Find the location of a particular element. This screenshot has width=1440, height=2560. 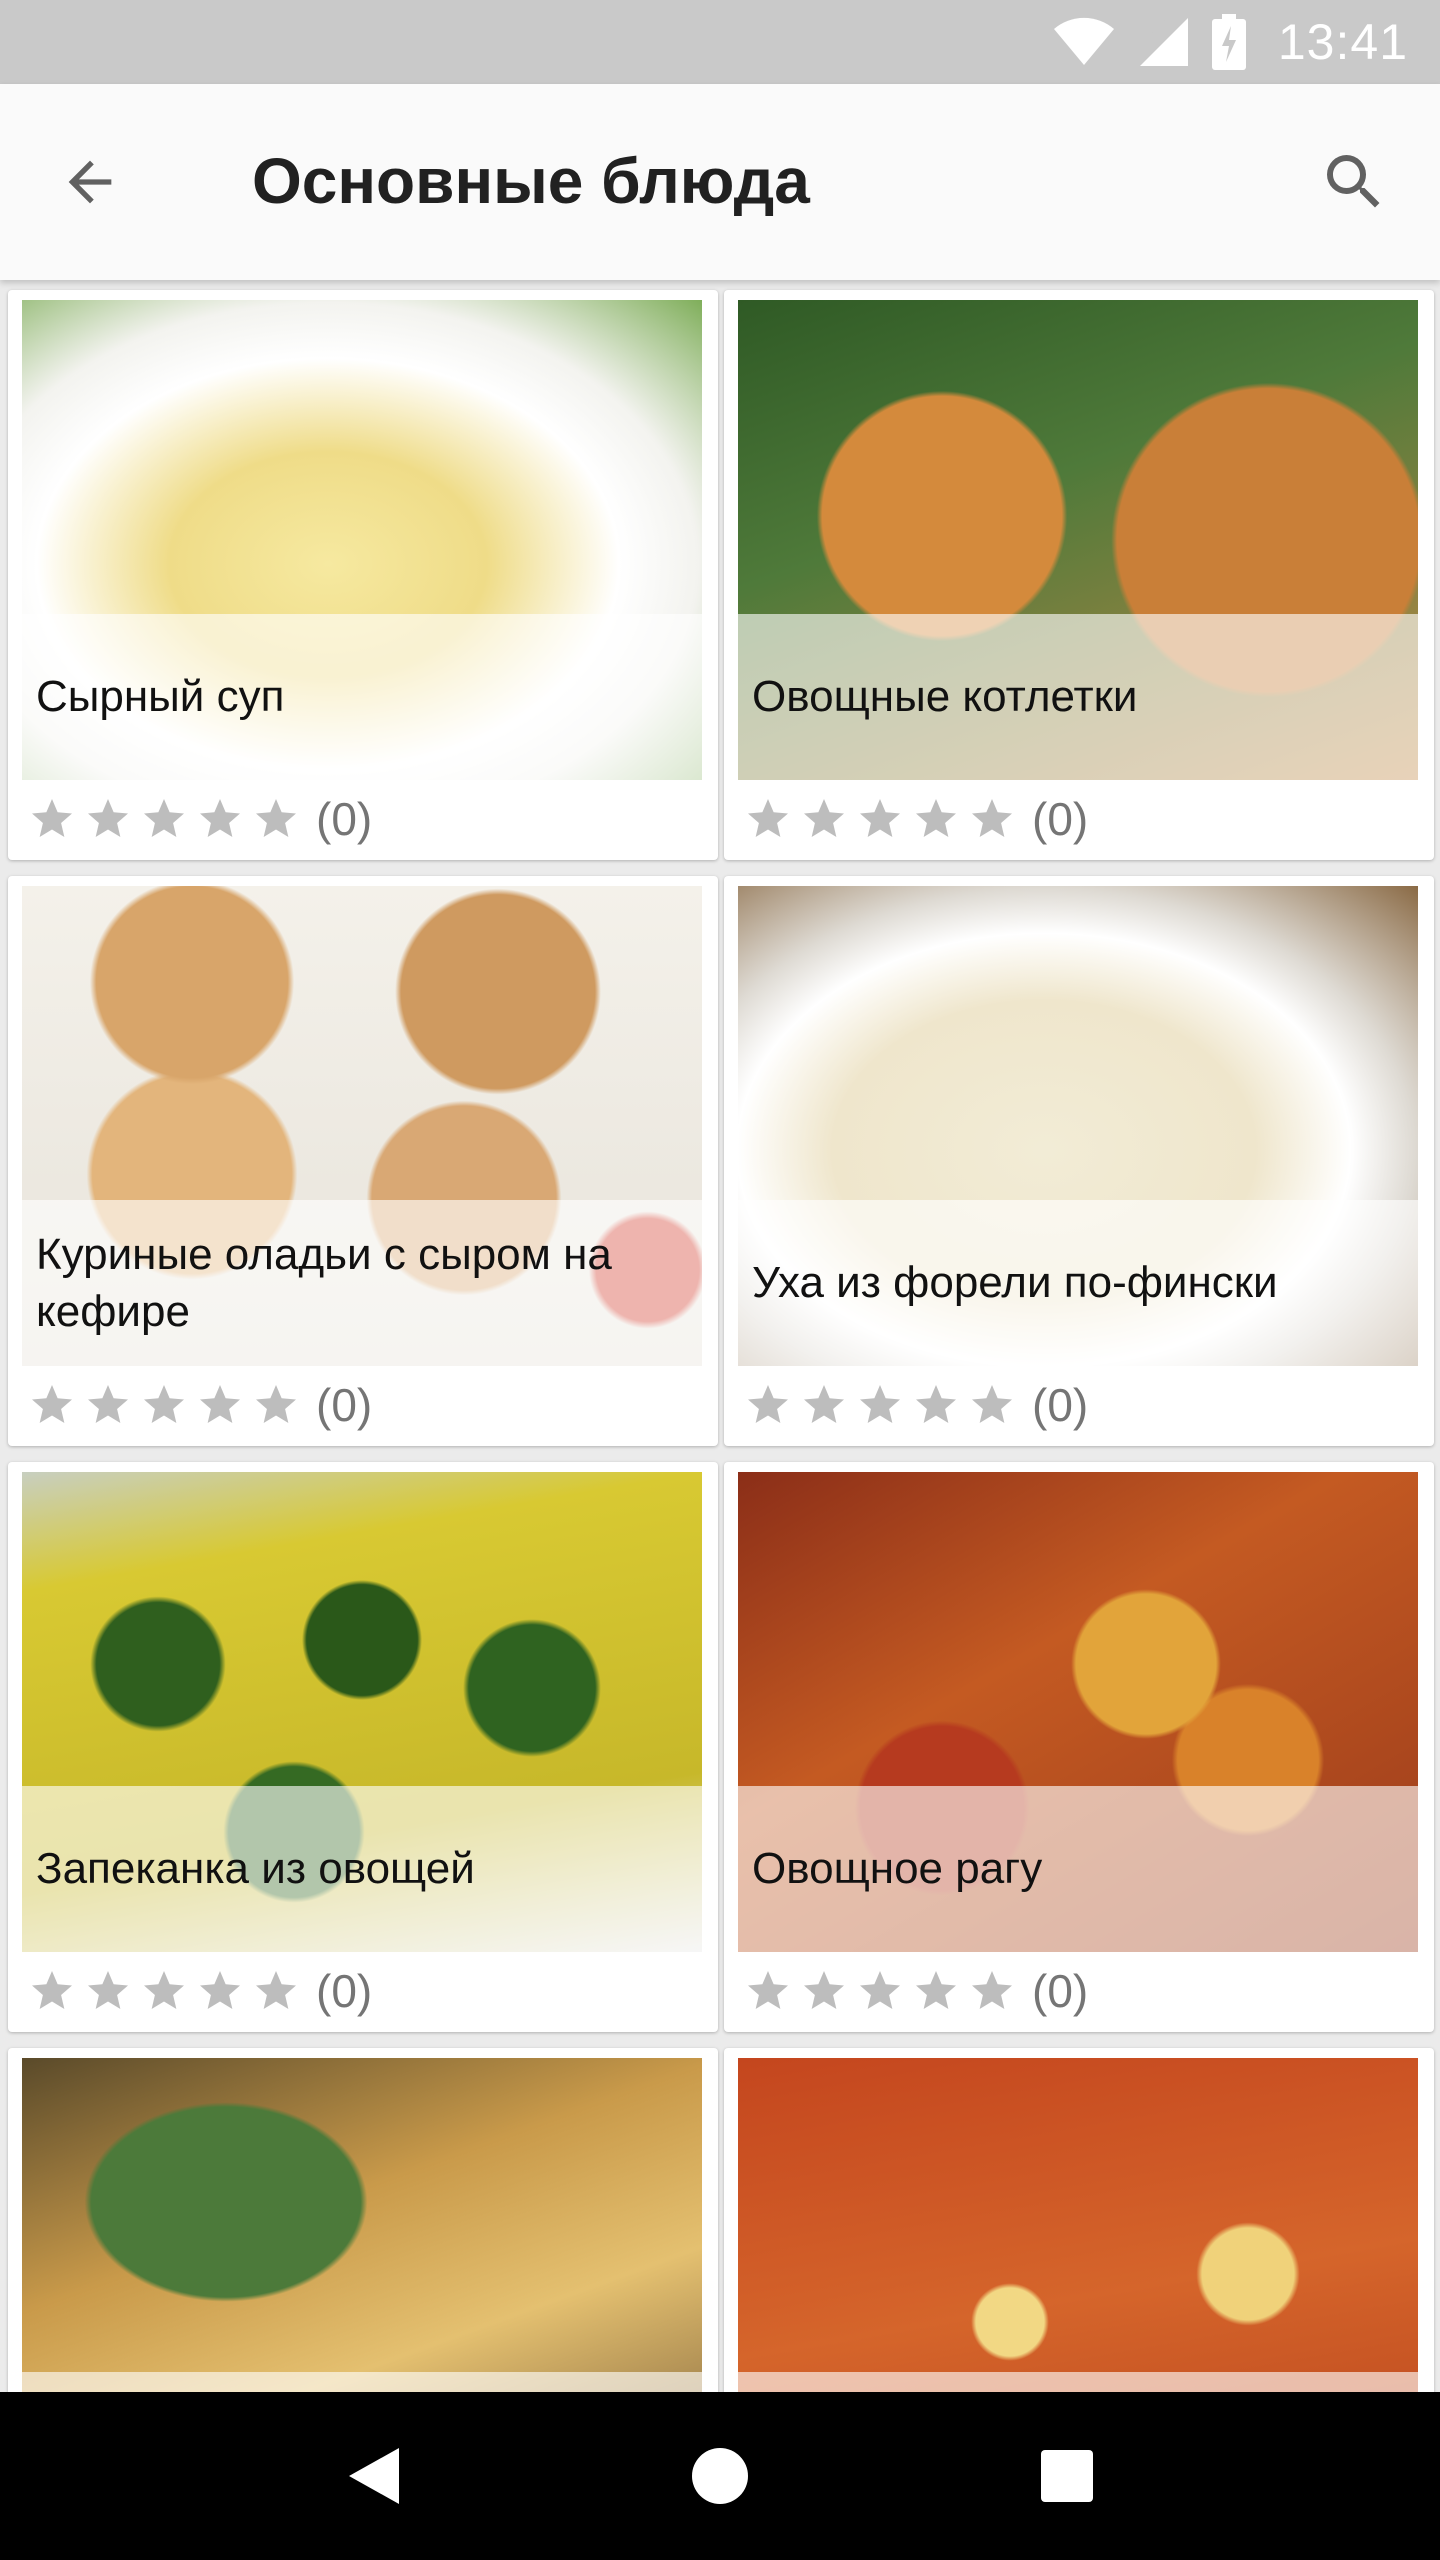

battery-icon is located at coordinates (1228, 42).